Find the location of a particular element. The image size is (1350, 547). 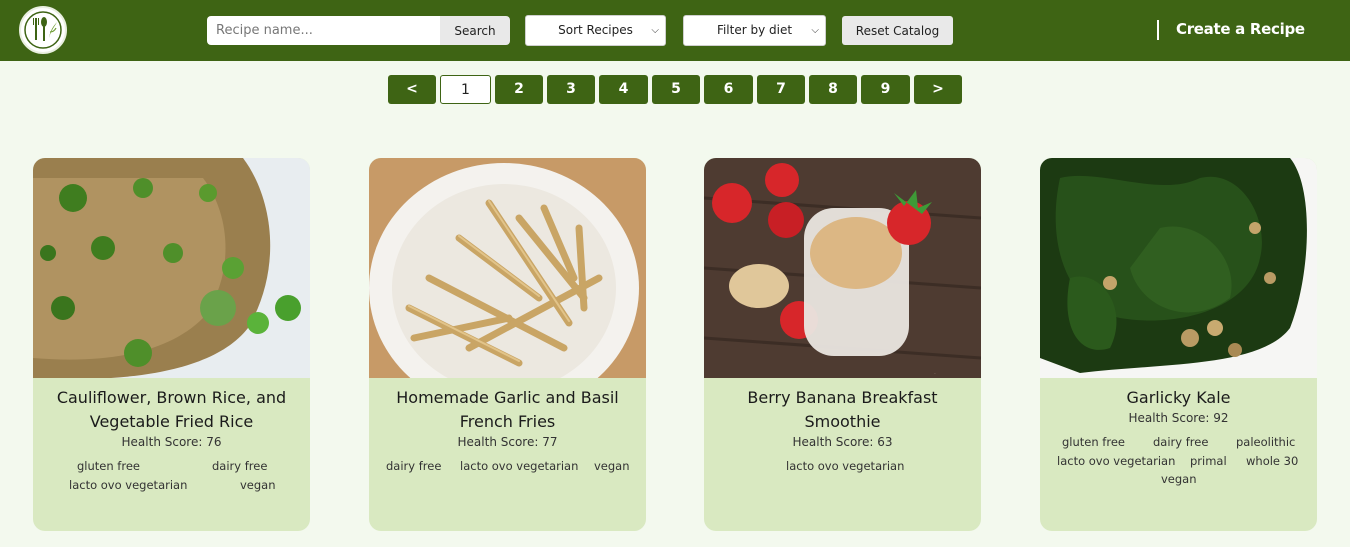

health-score: Health Score: 63 is located at coordinates (842, 442).